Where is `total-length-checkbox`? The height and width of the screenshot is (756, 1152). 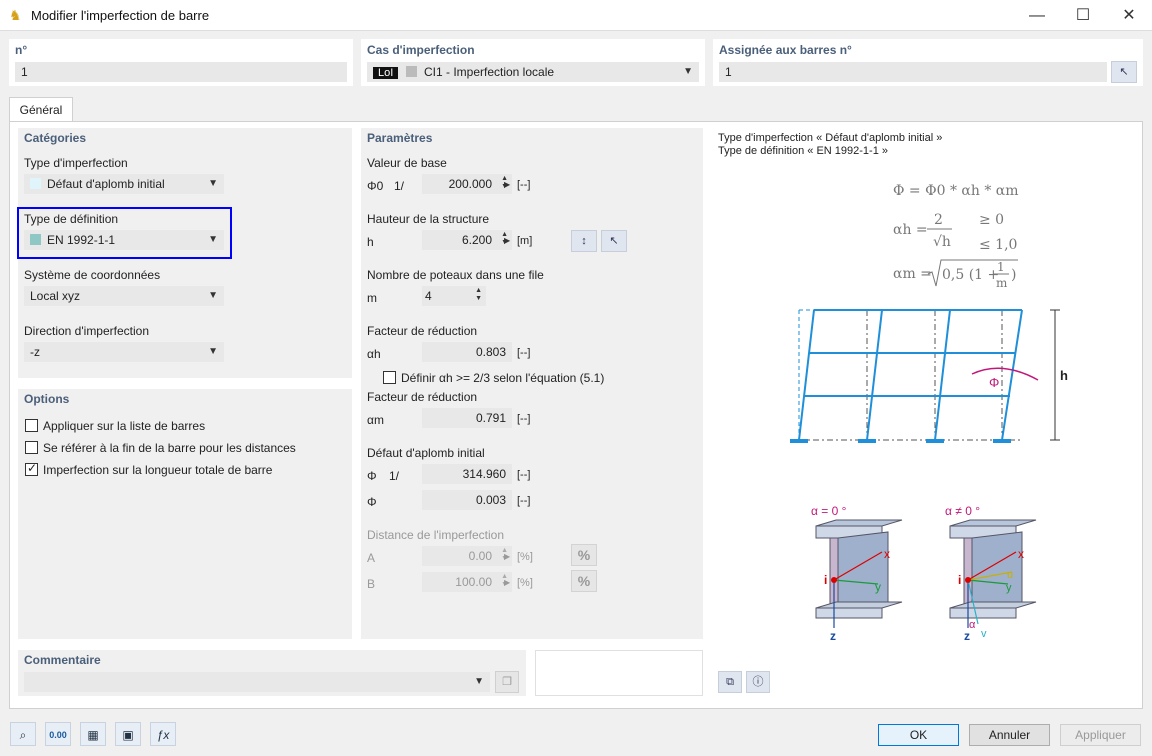
total-length-checkbox is located at coordinates (31, 468).